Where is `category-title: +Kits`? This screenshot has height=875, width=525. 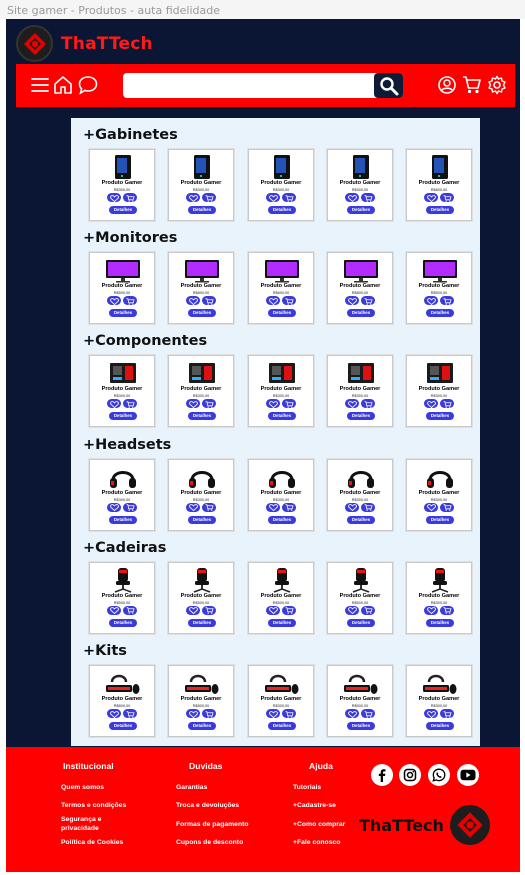 category-title: +Kits is located at coordinates (105, 651).